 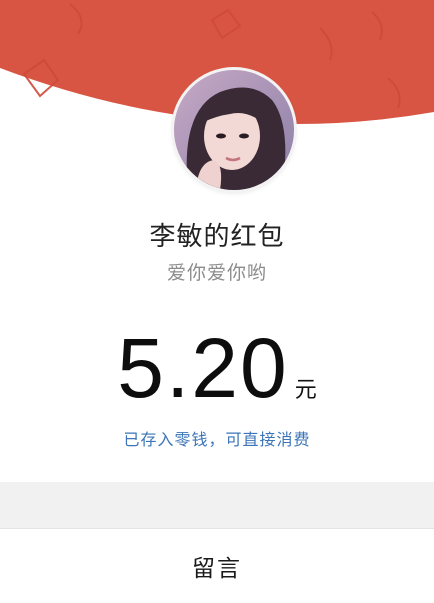 I want to click on greeting-message: 爱你爱你哟, so click(x=216, y=273).